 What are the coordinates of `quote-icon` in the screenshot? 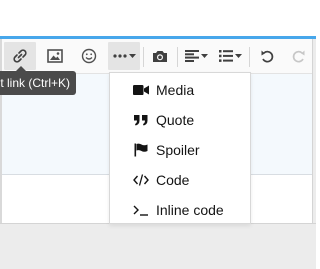 It's located at (141, 120).